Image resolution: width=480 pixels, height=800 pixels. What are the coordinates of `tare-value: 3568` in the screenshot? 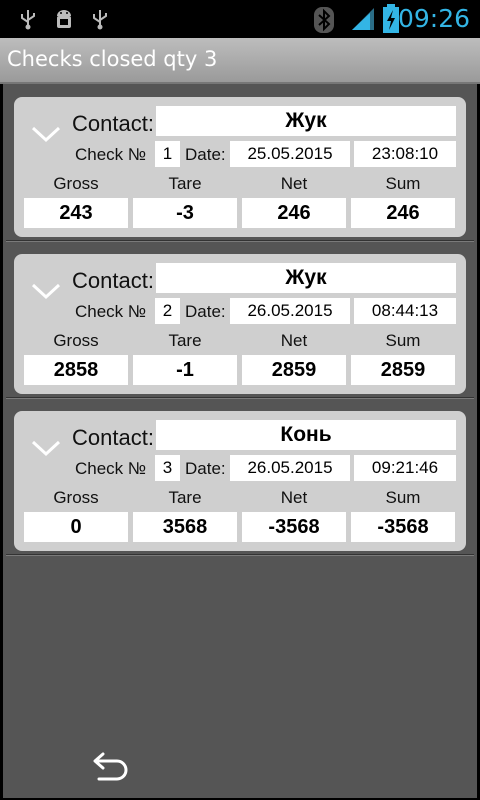 It's located at (185, 527).